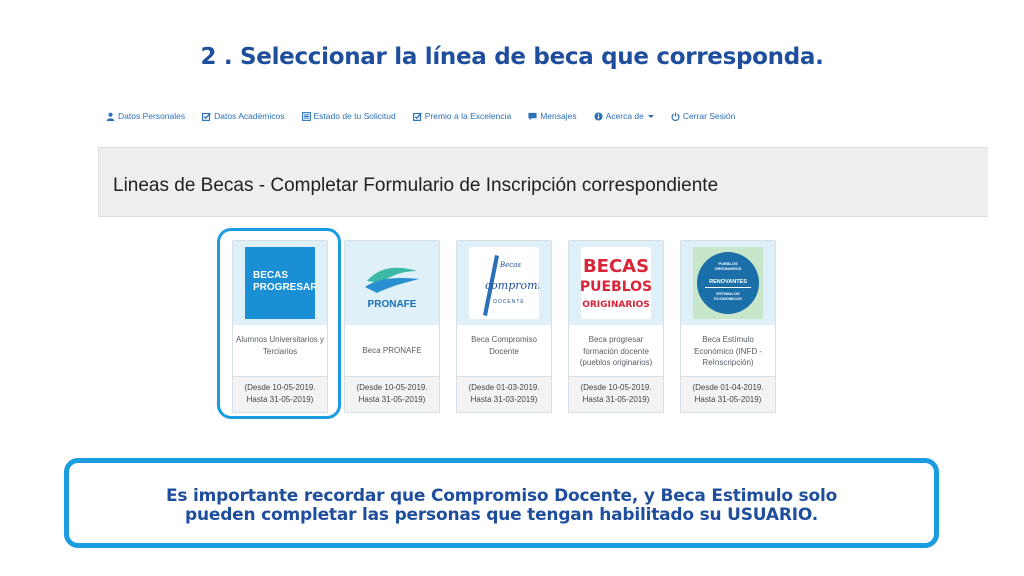 The height and width of the screenshot is (576, 1024). I want to click on card-name: Beca PRONAFE, so click(392, 350).